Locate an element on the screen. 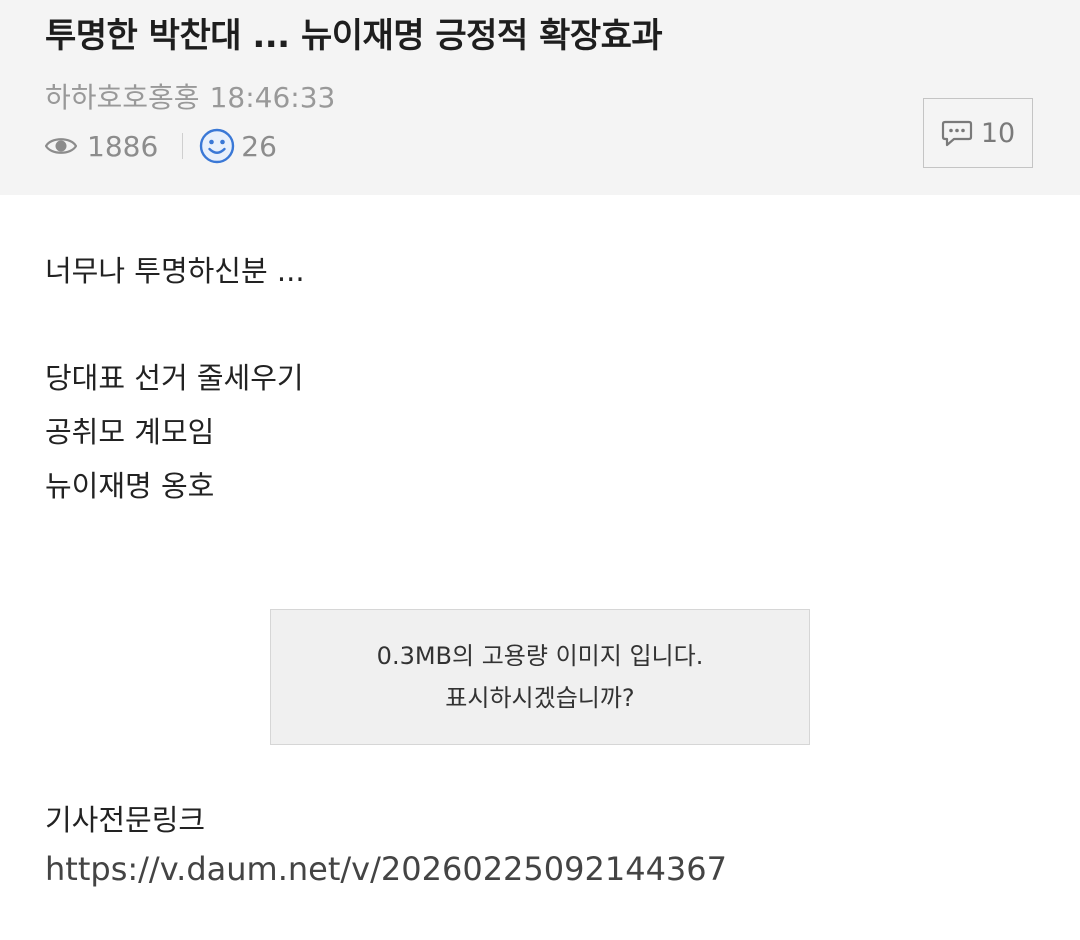 This screenshot has height=940, width=1080. eye-icon is located at coordinates (61, 146).